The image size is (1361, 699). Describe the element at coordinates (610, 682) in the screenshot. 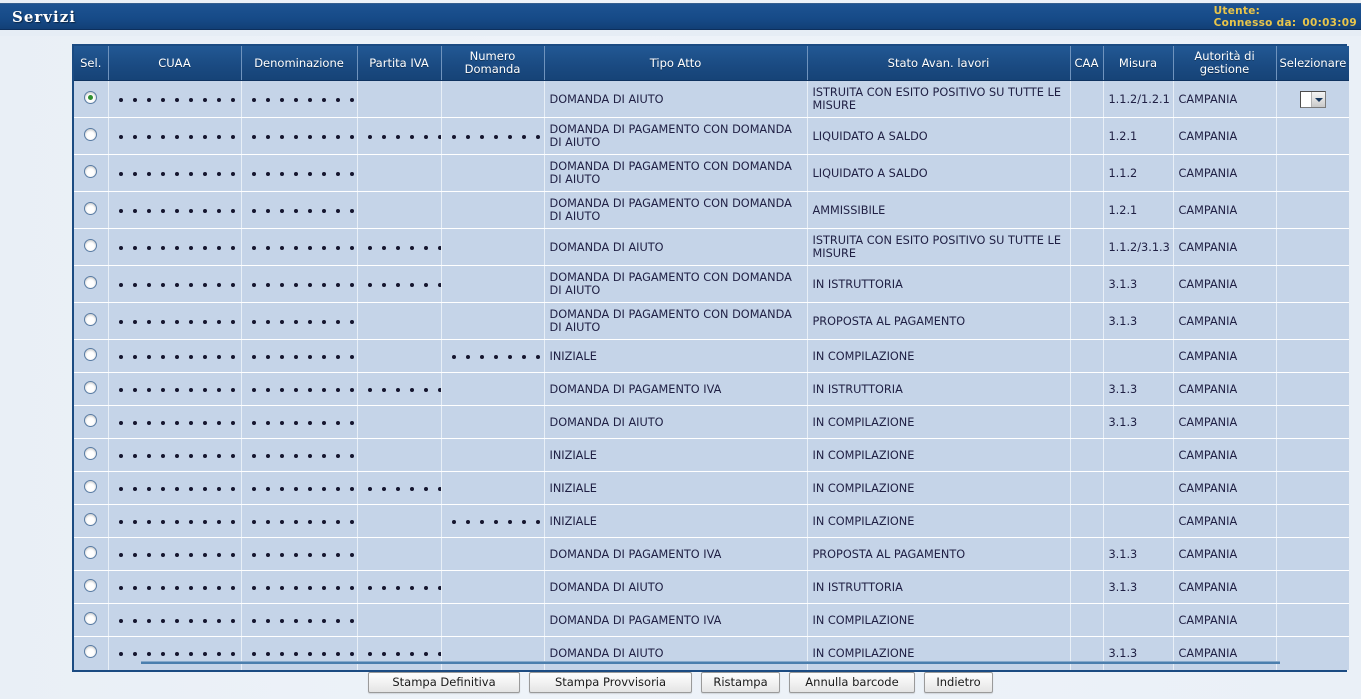

I see `stampa-provvisoria-button: Stampa Provvisoria` at that location.